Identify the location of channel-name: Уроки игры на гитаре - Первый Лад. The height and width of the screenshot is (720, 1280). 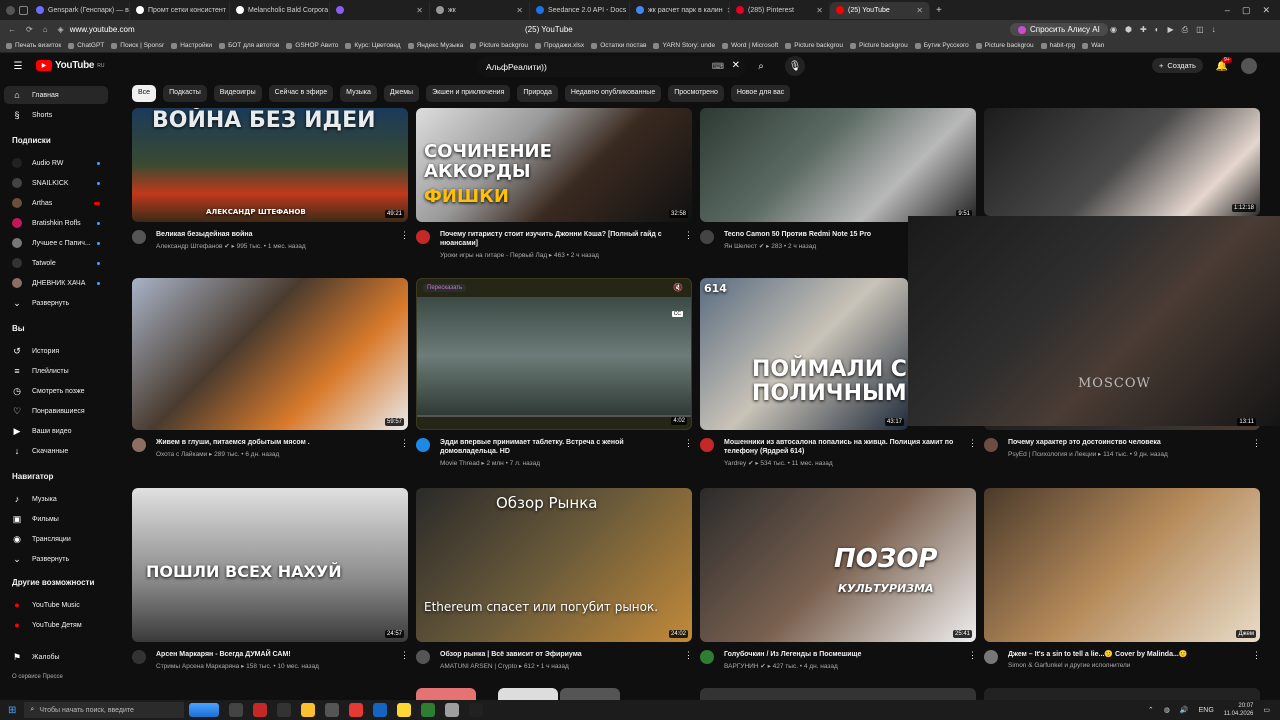
(493, 255).